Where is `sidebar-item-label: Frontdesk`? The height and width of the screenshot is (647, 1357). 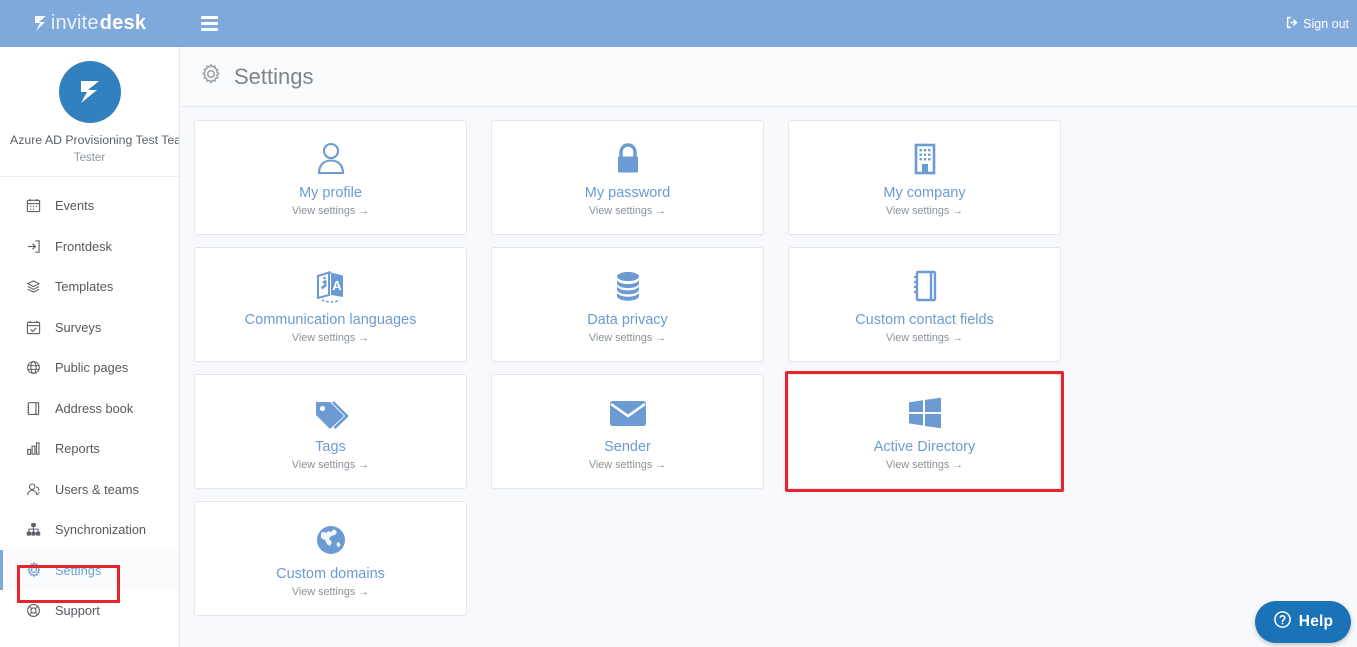 sidebar-item-label: Frontdesk is located at coordinates (83, 246).